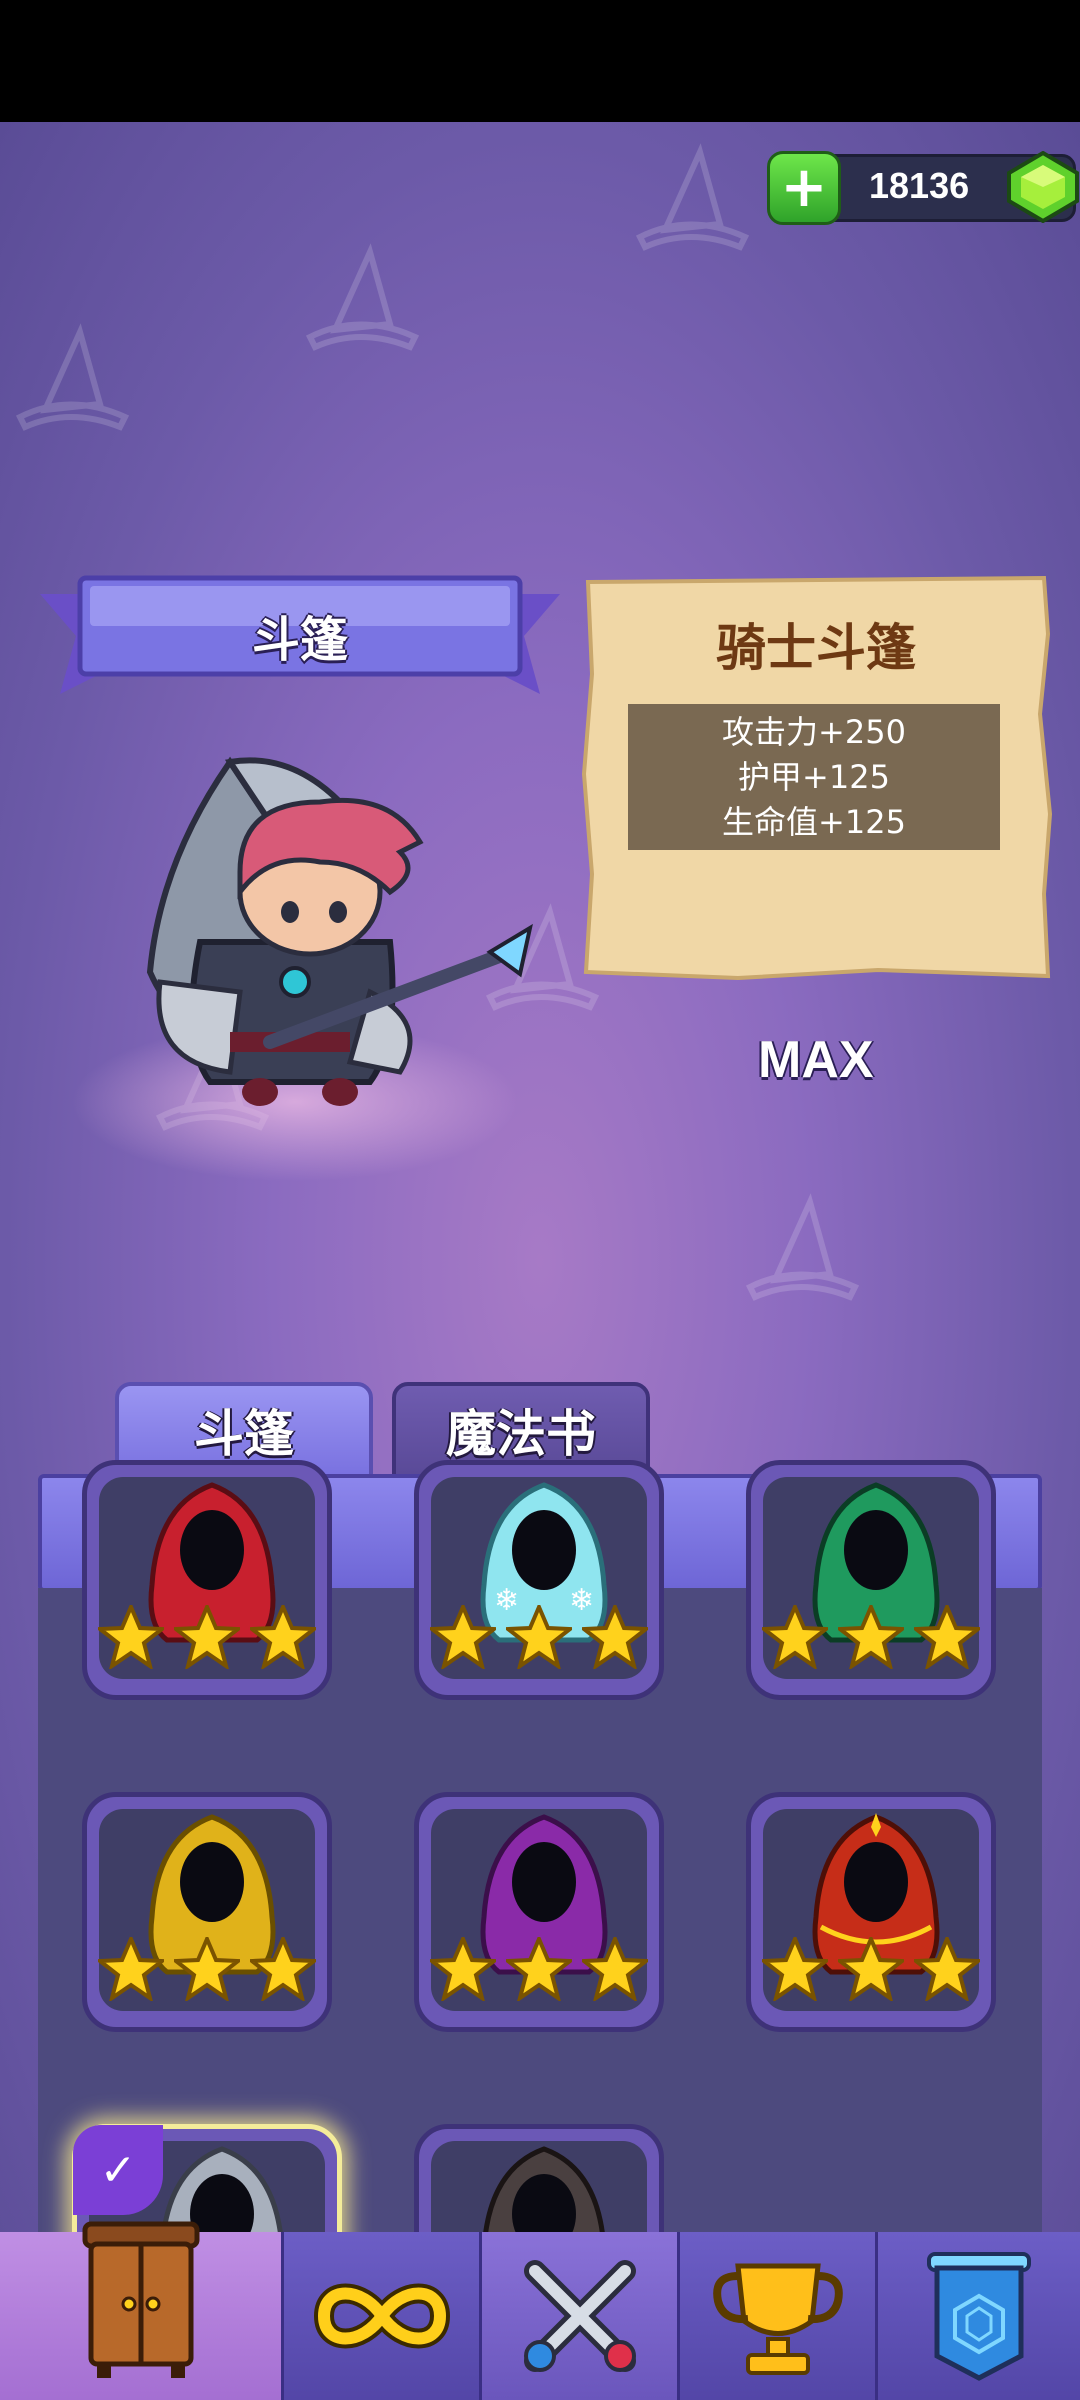 This screenshot has height=2400, width=1080. I want to click on item-name: 骑士斗篷, so click(816, 648).